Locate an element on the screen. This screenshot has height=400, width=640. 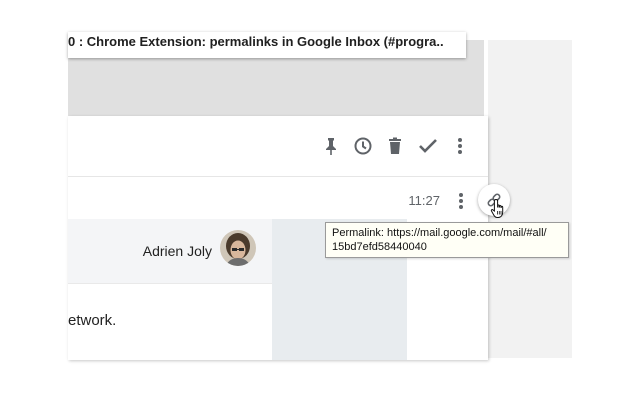
email-toolbar is located at coordinates (278, 146).